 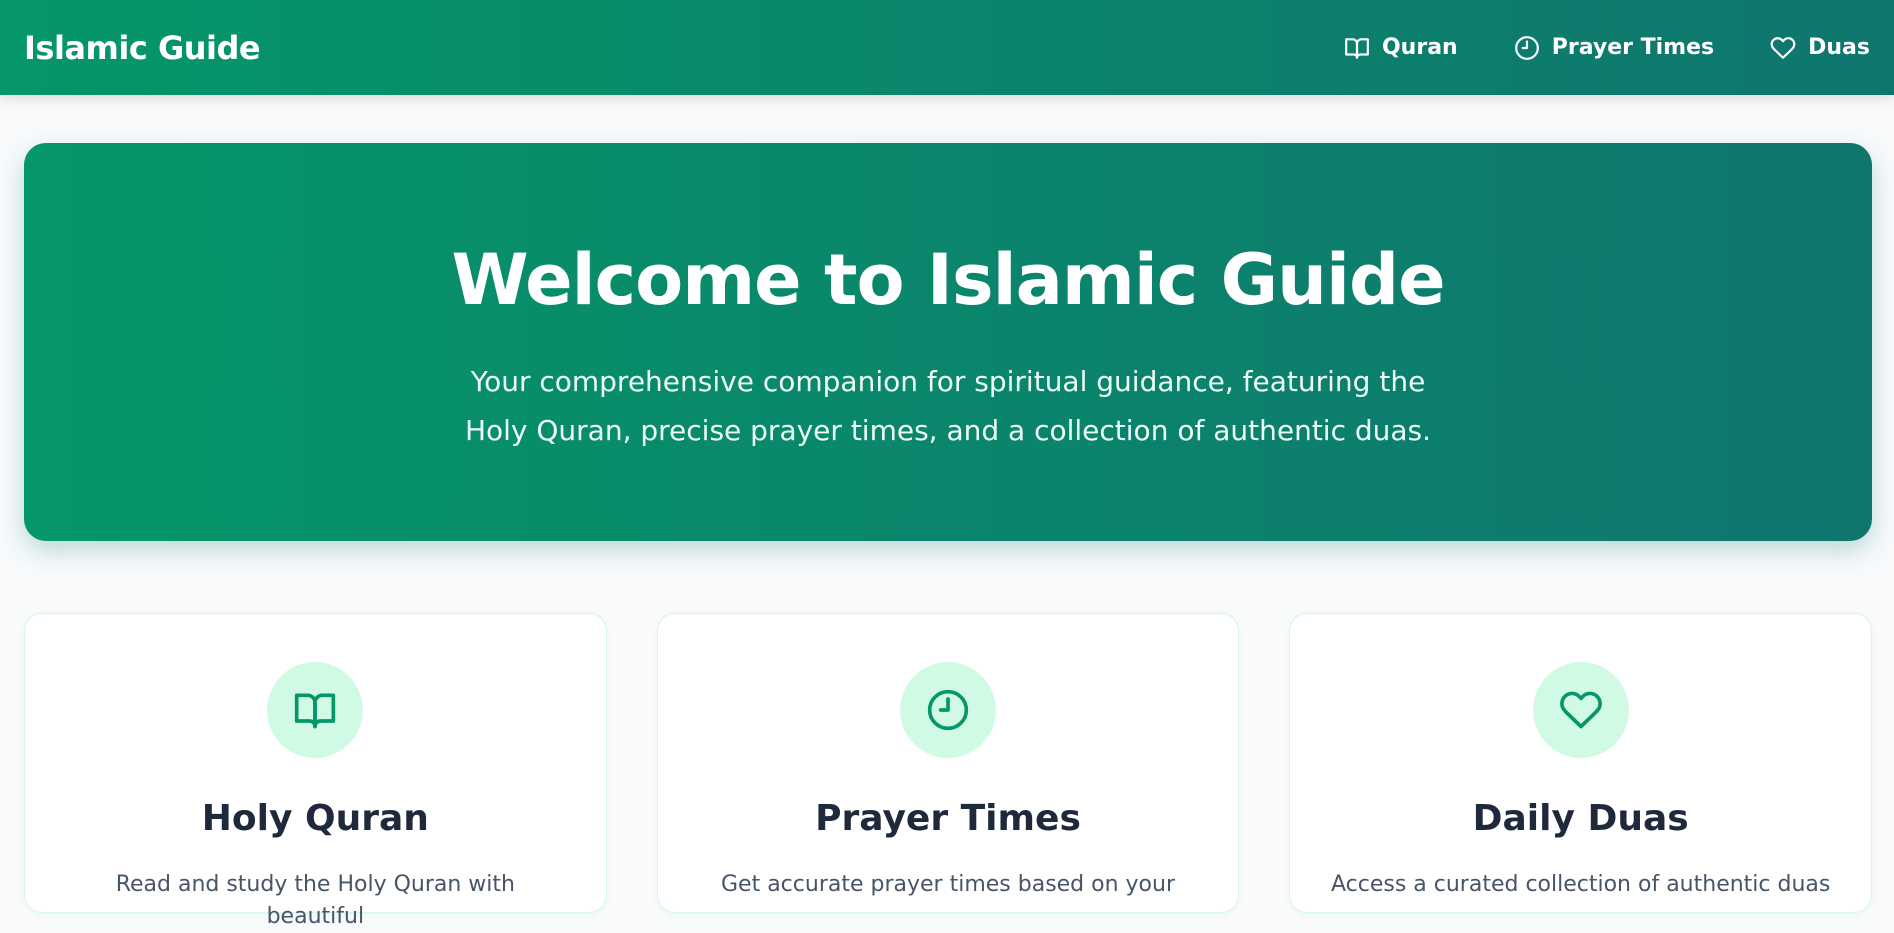 What do you see at coordinates (315, 818) in the screenshot?
I see `card-title: Holy Quran` at bounding box center [315, 818].